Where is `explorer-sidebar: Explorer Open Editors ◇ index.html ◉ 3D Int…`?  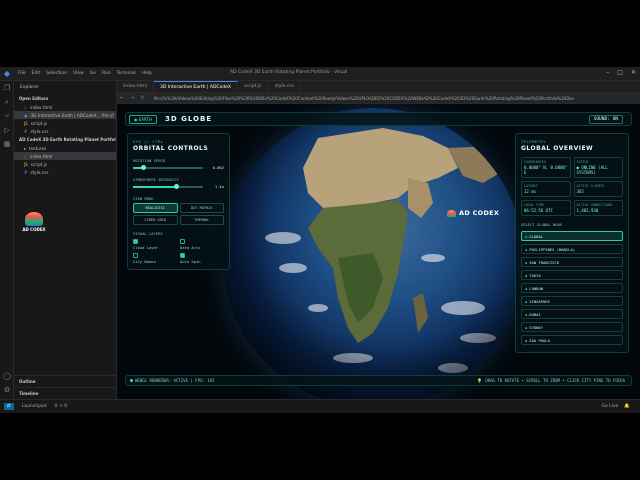
explorer-sidebar: Explorer Open Editors ◇ index.html ◉ 3D Int… is located at coordinates (65, 240).